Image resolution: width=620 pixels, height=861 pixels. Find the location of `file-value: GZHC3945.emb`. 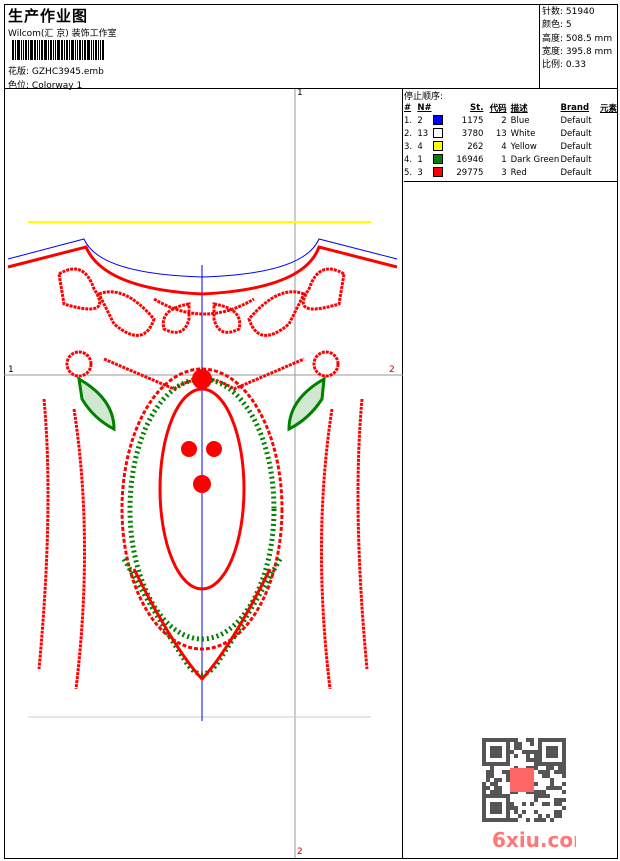

file-value: GZHC3945.emb is located at coordinates (67, 72).